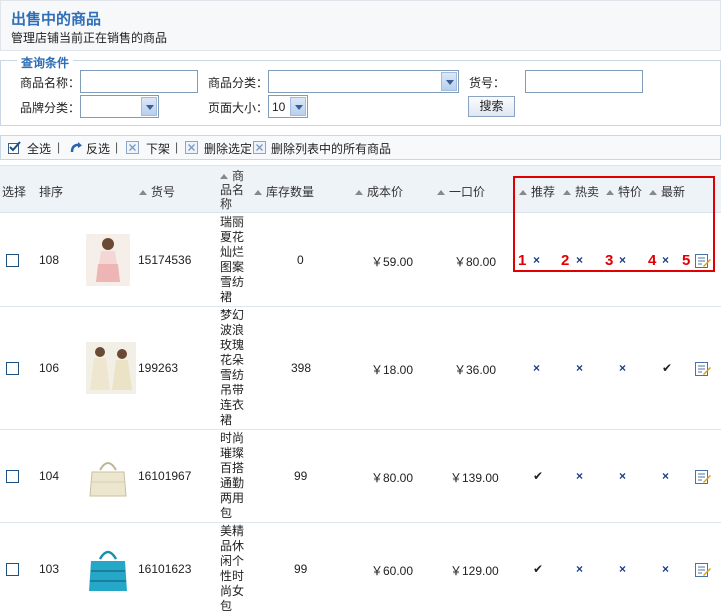 The width and height of the screenshot is (725, 615). What do you see at coordinates (233, 476) in the screenshot?
I see `row-product-name: 时尚璀璨百搭通勤两用包` at bounding box center [233, 476].